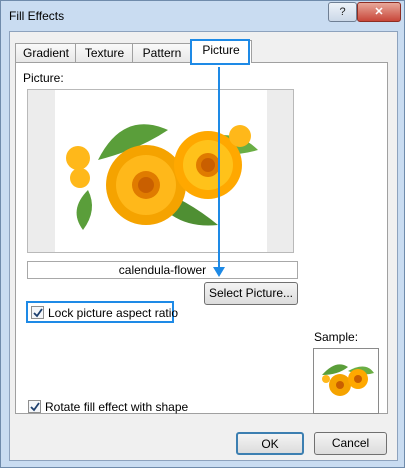  Describe the element at coordinates (202, 16) in the screenshot. I see `title-bar: Fill Effects ? ✕` at that location.